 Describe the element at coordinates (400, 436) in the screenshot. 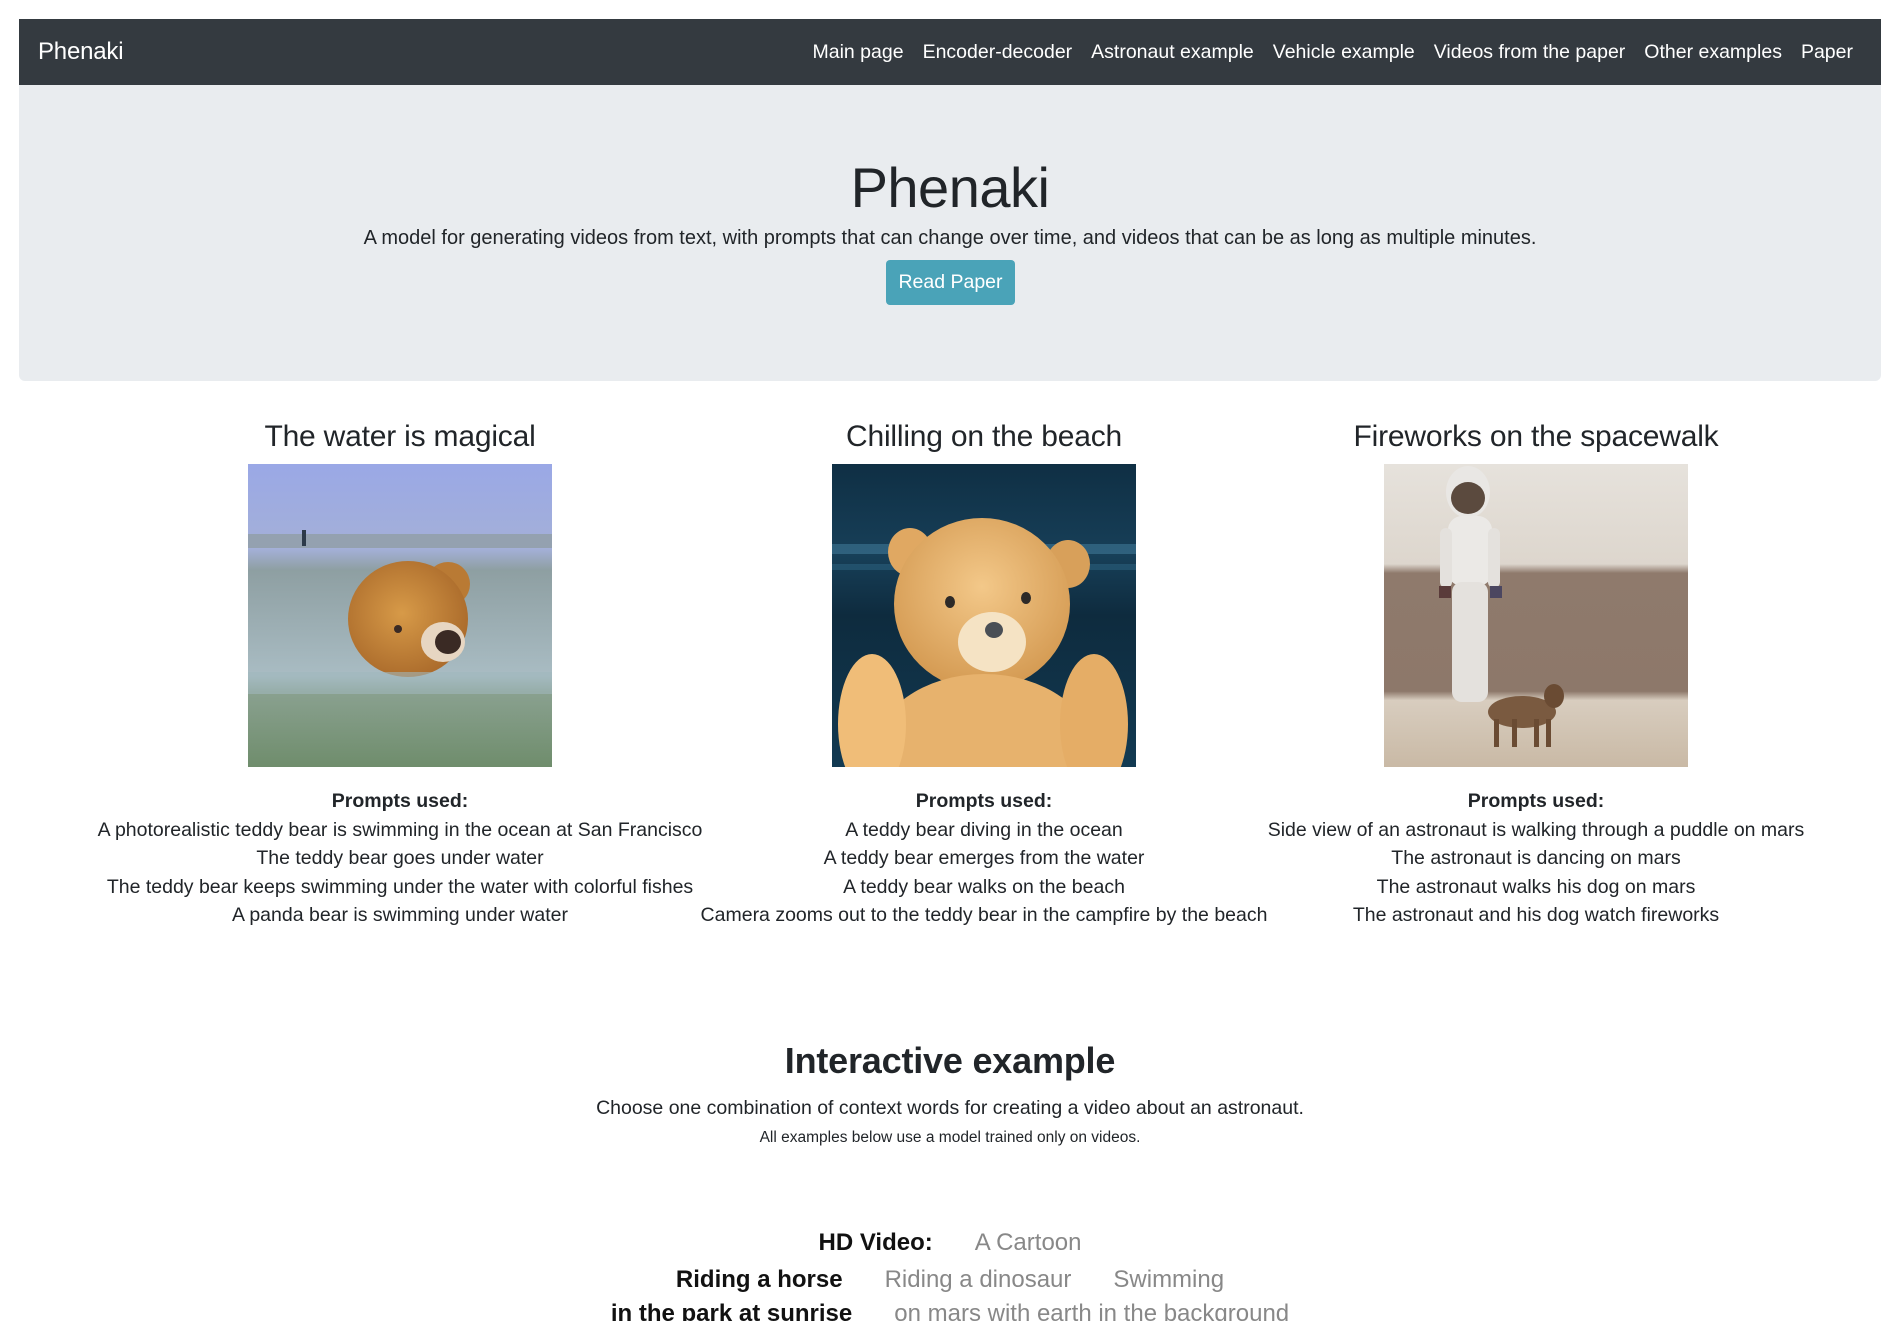

I see `example-title: The water is magical` at that location.